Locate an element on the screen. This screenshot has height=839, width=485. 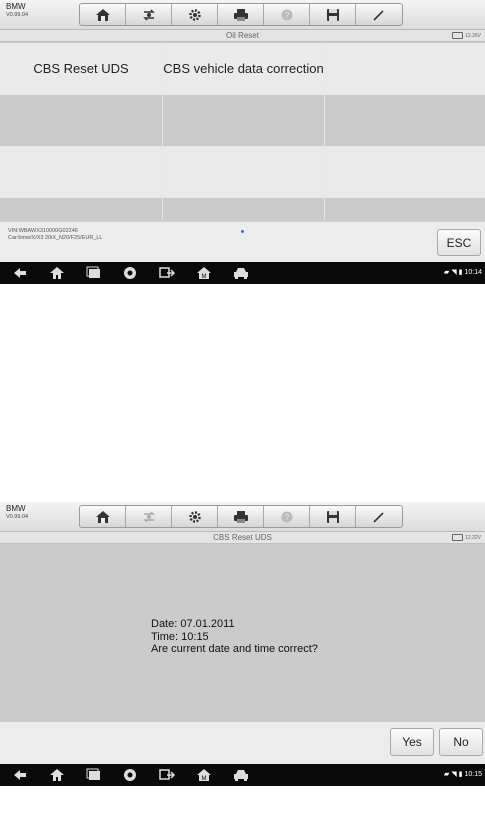
status-area: ▰ ◥ ▮ 10:14 is located at coordinates (462, 272).